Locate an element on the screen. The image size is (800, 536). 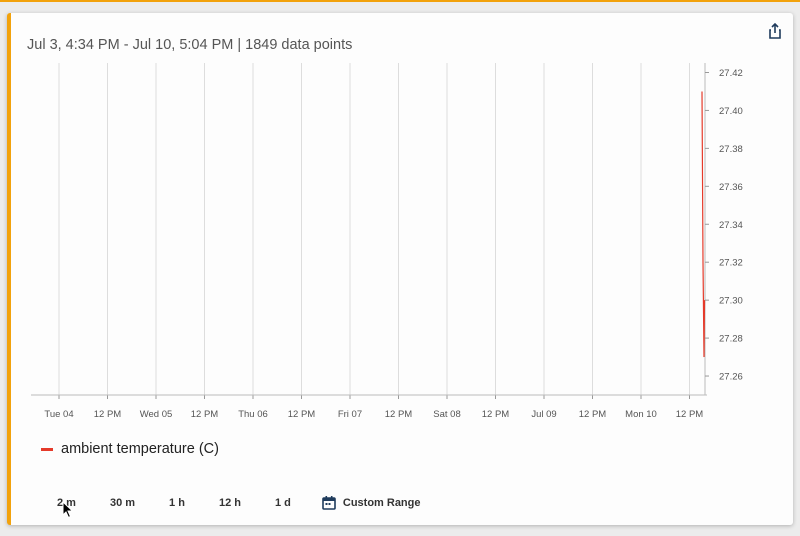
range-1h-button: 1 h is located at coordinates (177, 503).